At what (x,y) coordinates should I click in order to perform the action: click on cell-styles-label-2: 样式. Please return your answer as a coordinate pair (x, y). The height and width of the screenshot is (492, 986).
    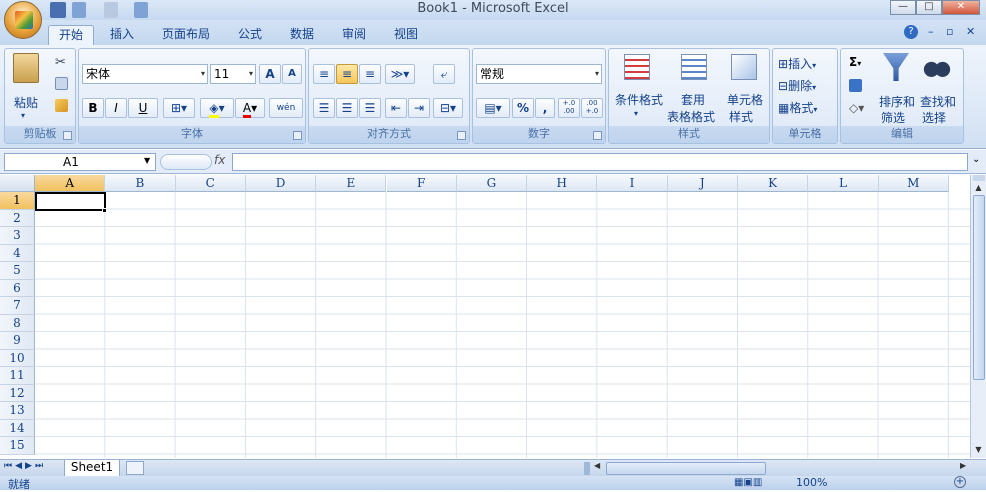
    Looking at the image, I should click on (741, 116).